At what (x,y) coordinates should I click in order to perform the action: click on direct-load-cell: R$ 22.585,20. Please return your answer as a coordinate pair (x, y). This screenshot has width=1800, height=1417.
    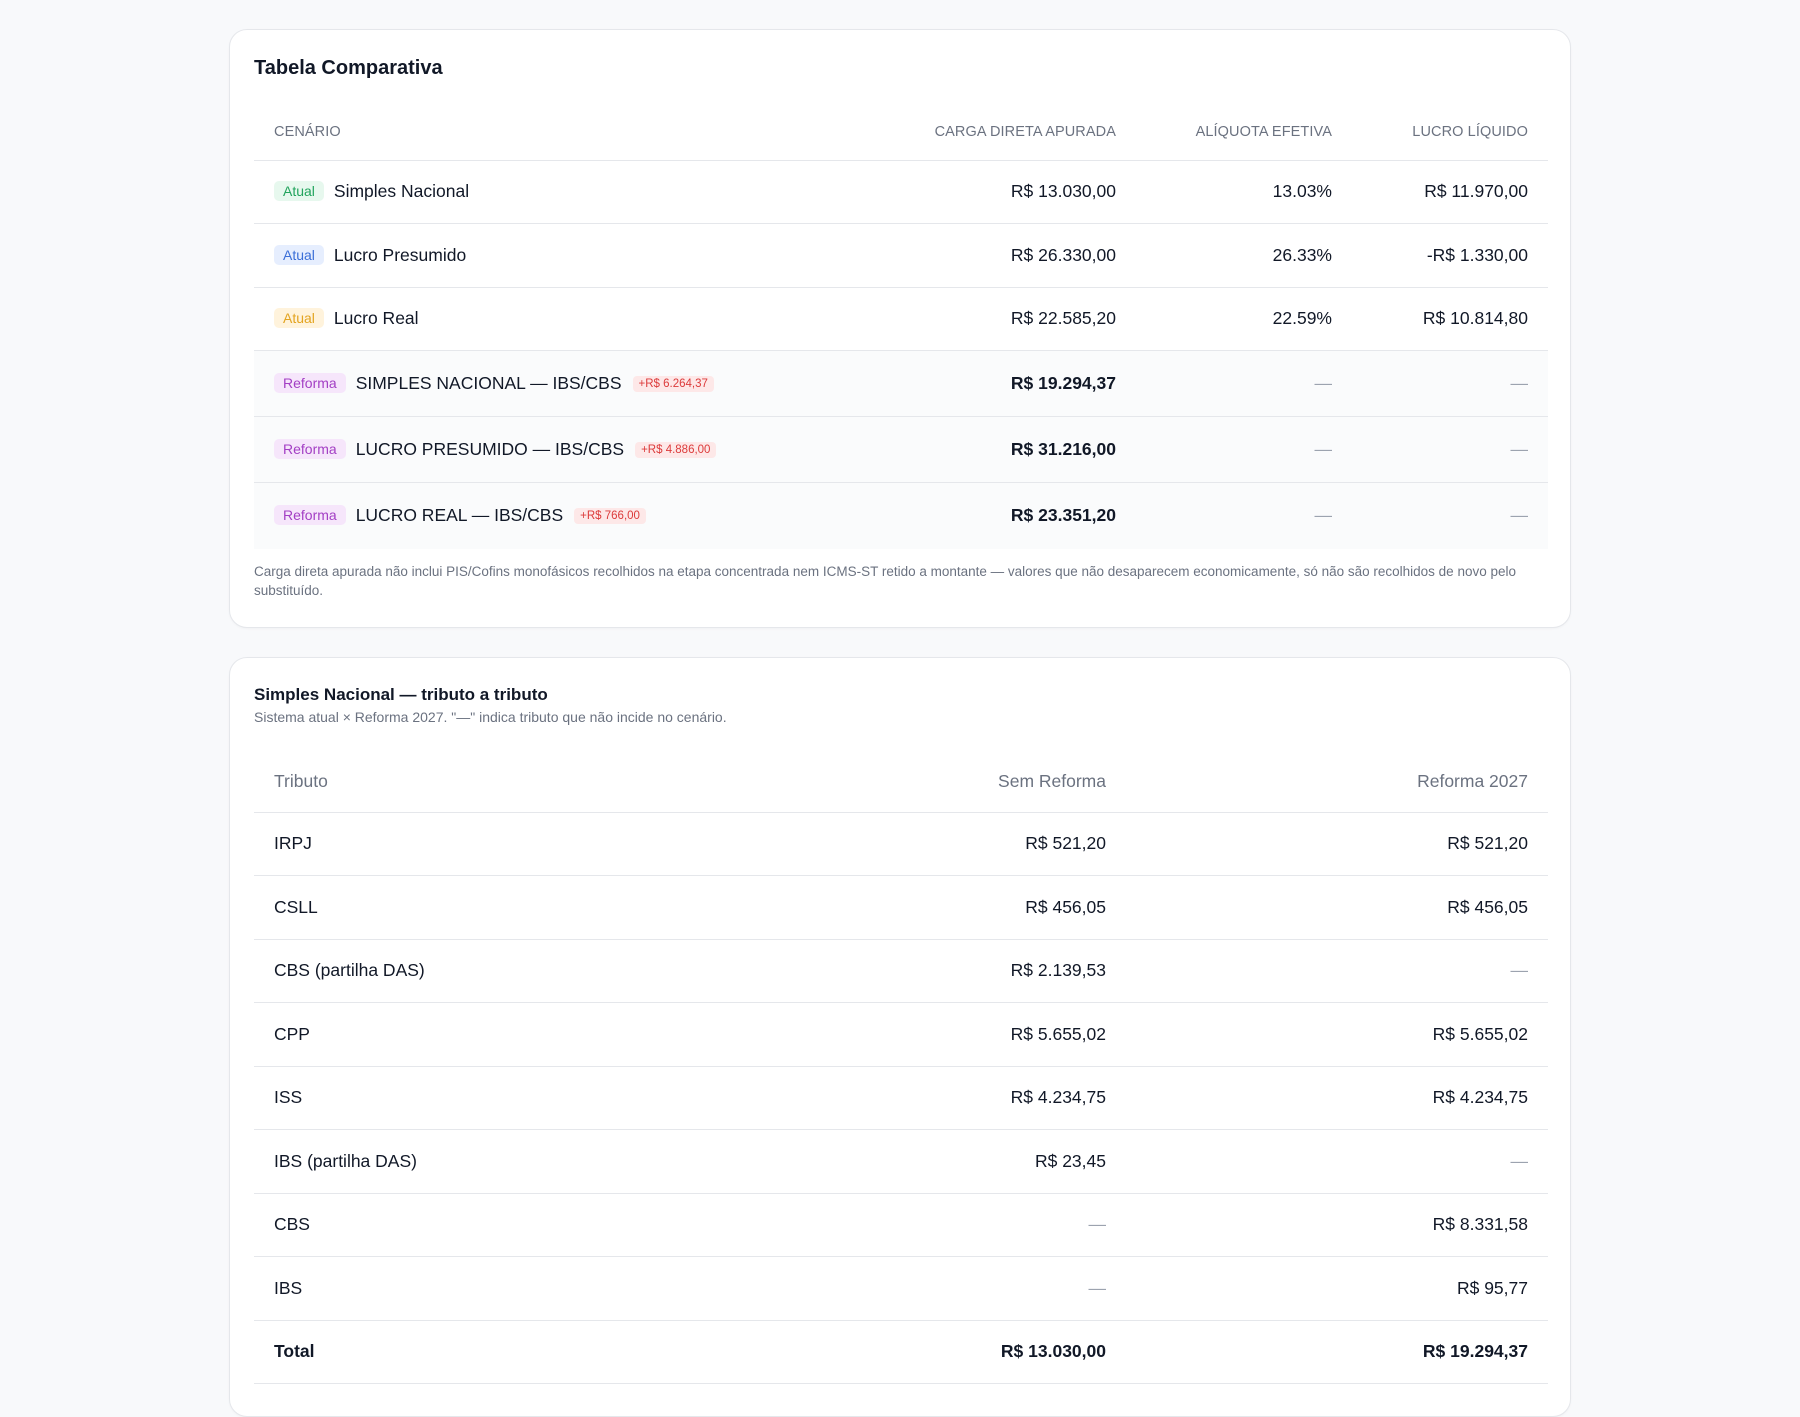
    Looking at the image, I should click on (1010, 319).